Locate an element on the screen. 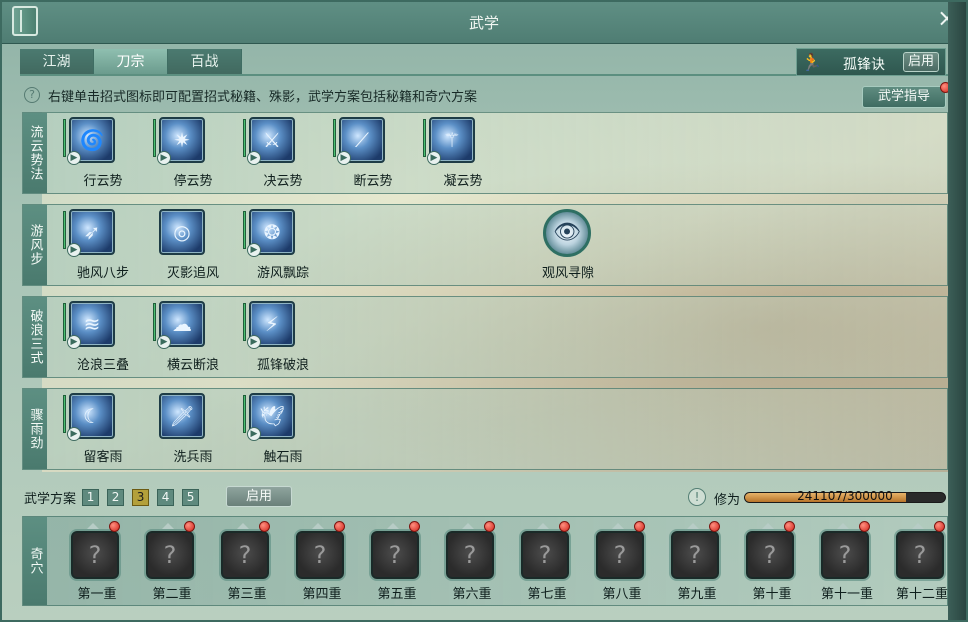 The height and width of the screenshot is (622, 968). section-label: 流云势法 is located at coordinates (35, 153).